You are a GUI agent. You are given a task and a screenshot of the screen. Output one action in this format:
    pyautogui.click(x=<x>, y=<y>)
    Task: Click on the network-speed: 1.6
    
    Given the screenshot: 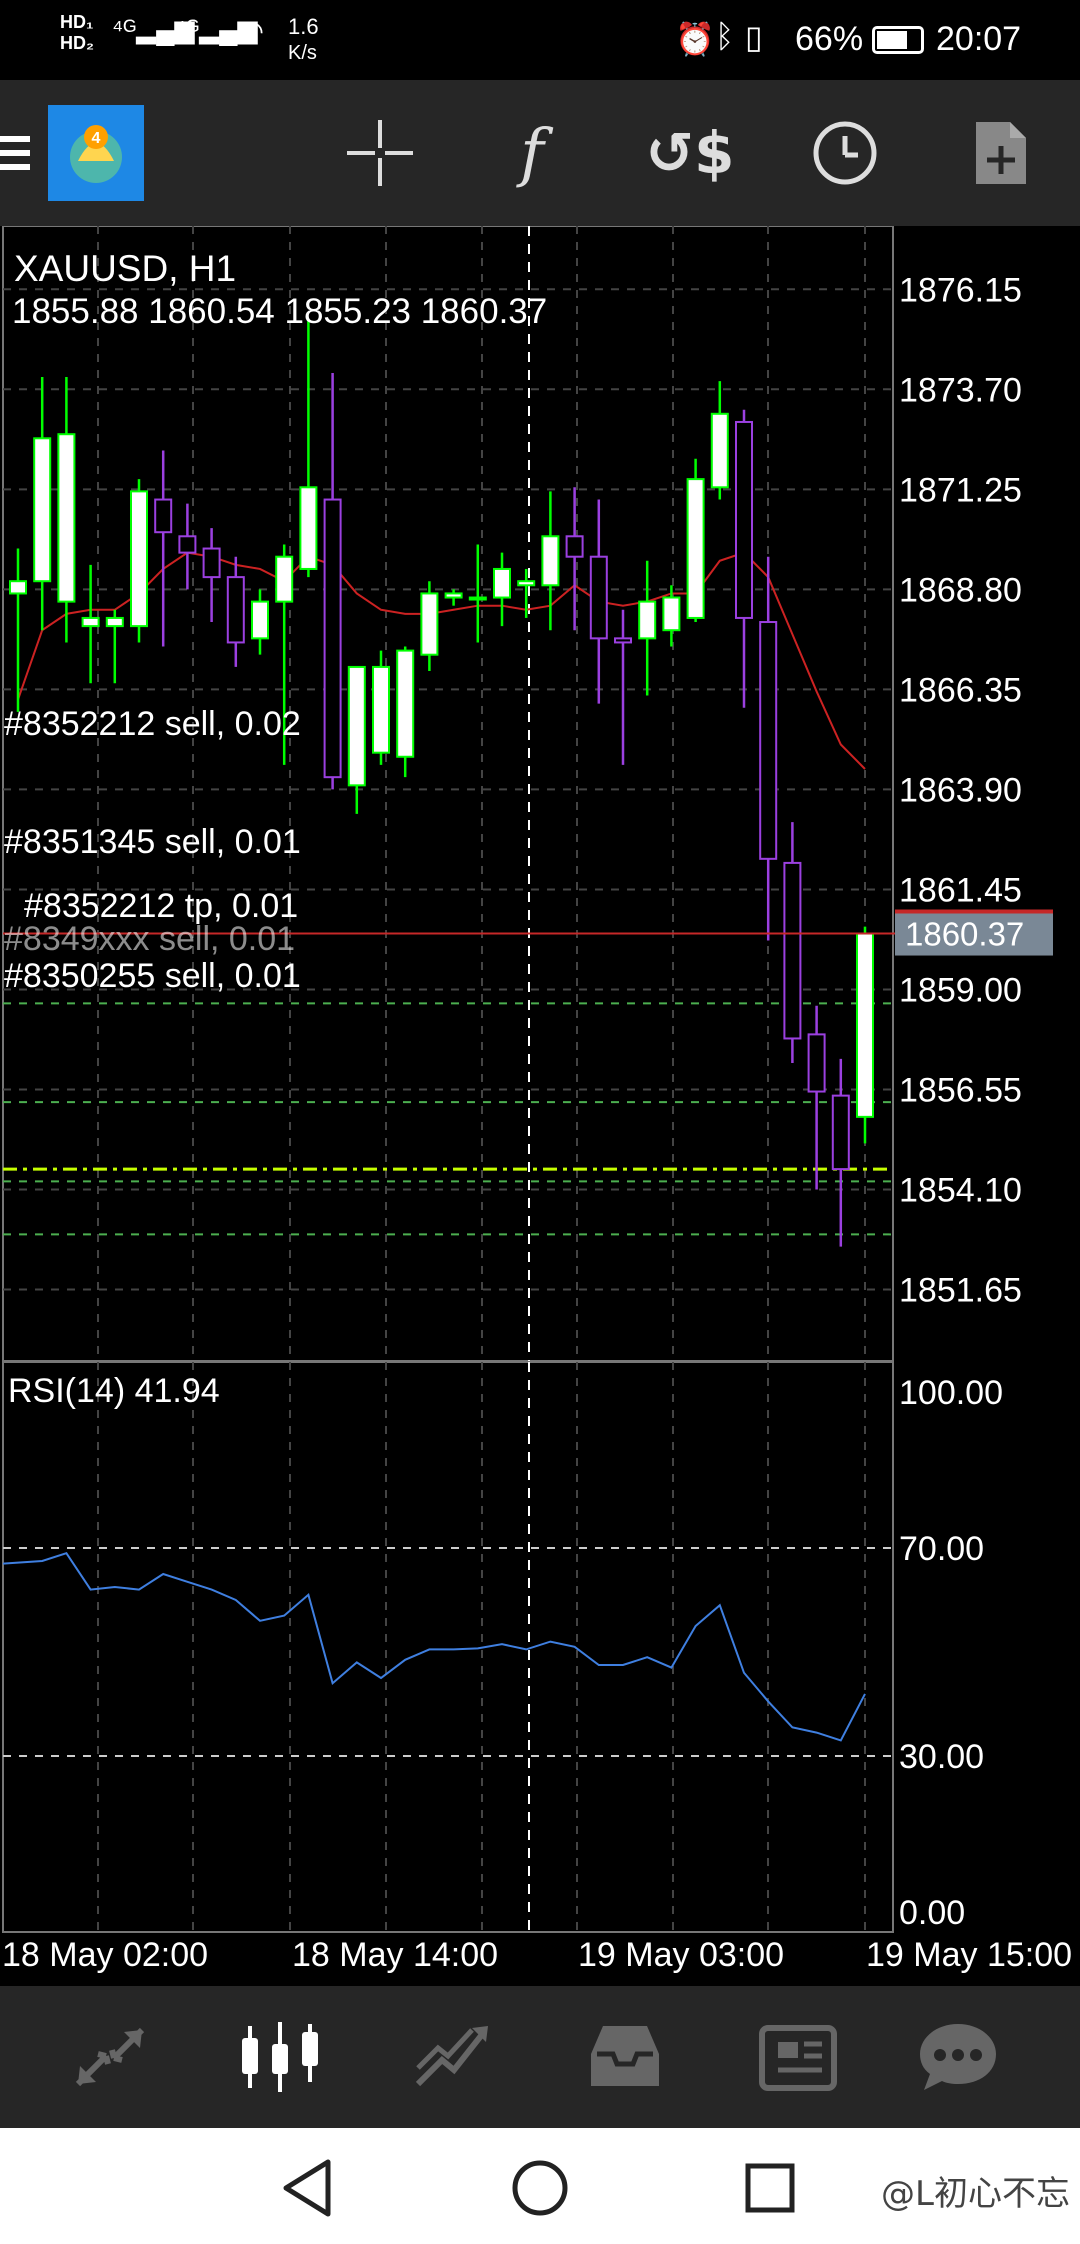 What is the action you would take?
    pyautogui.click(x=303, y=26)
    